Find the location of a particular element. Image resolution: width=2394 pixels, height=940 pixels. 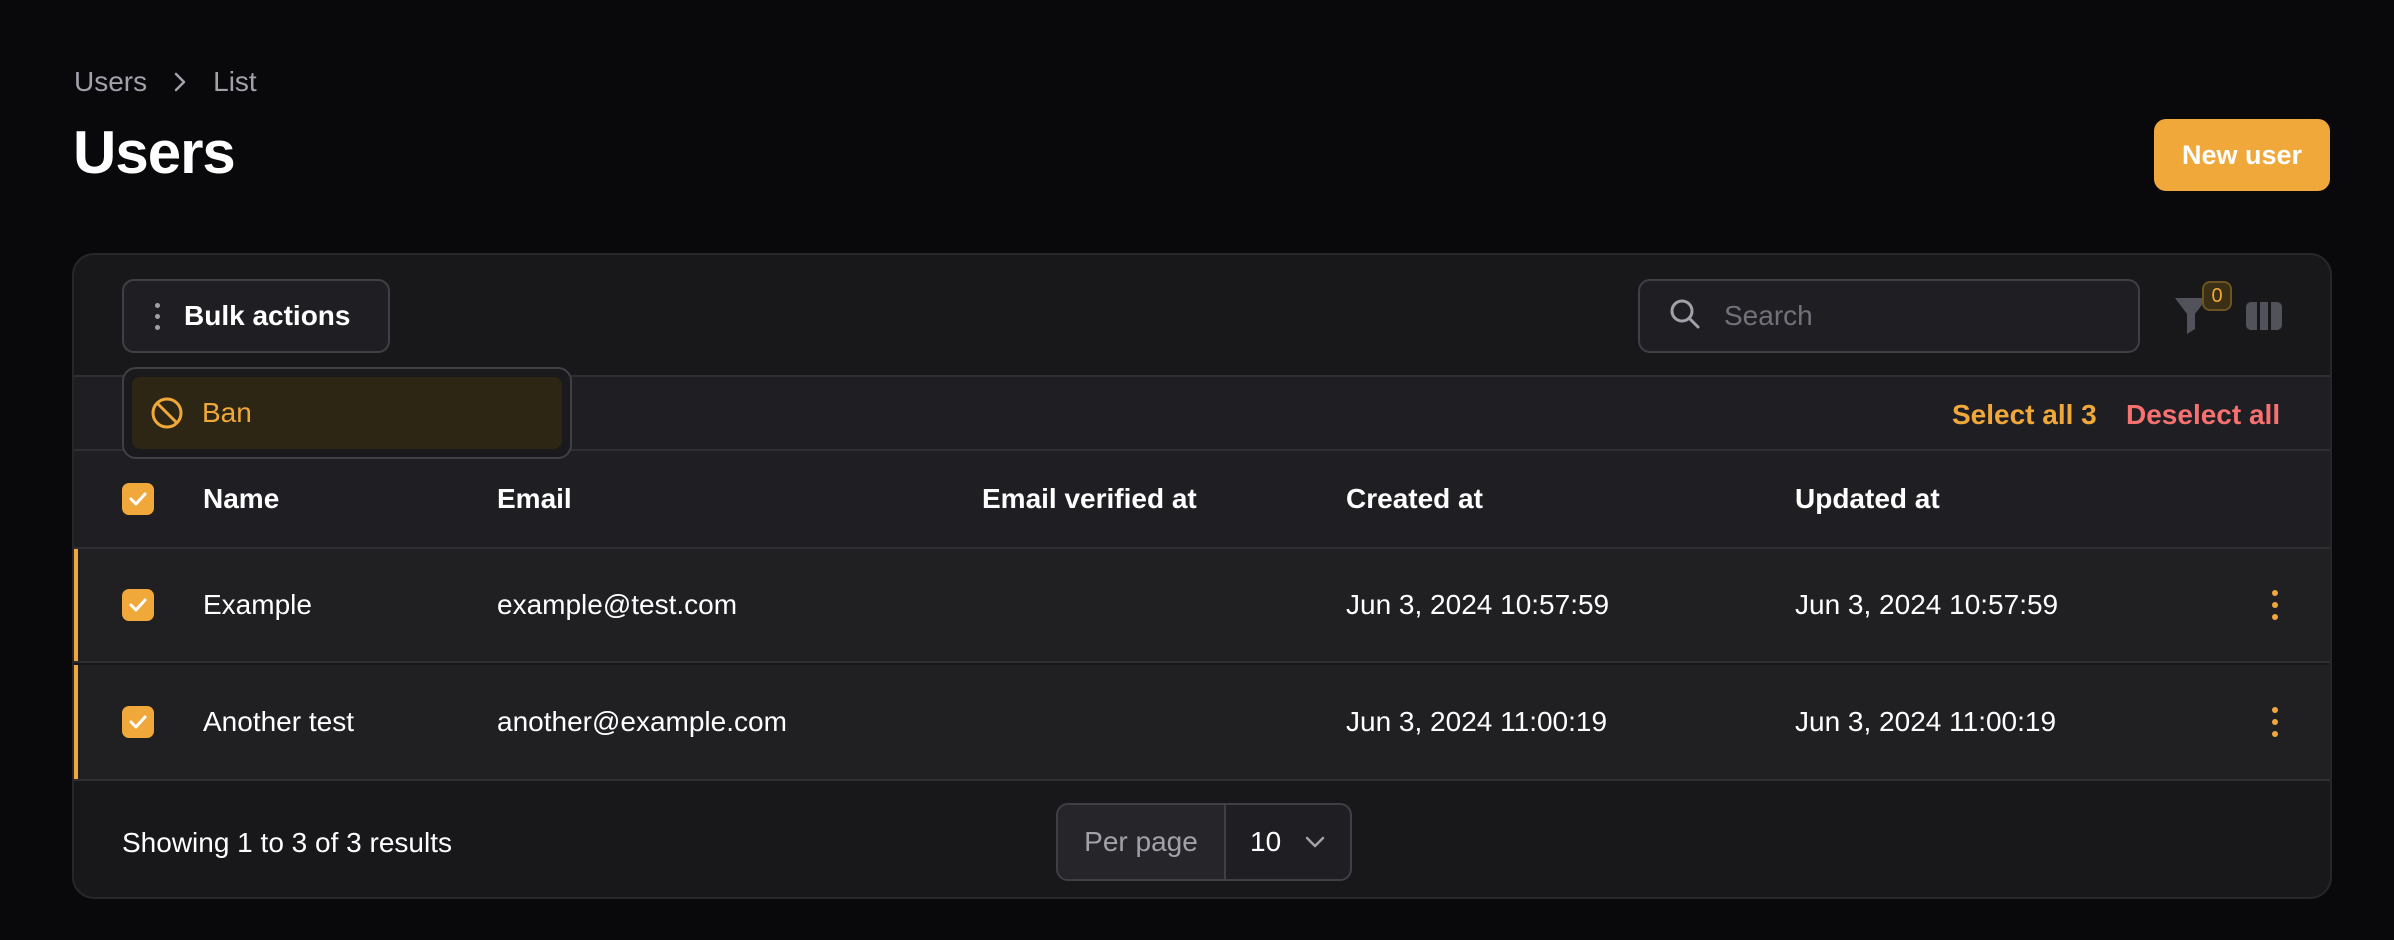

chevron-down-icon is located at coordinates (1315, 842).